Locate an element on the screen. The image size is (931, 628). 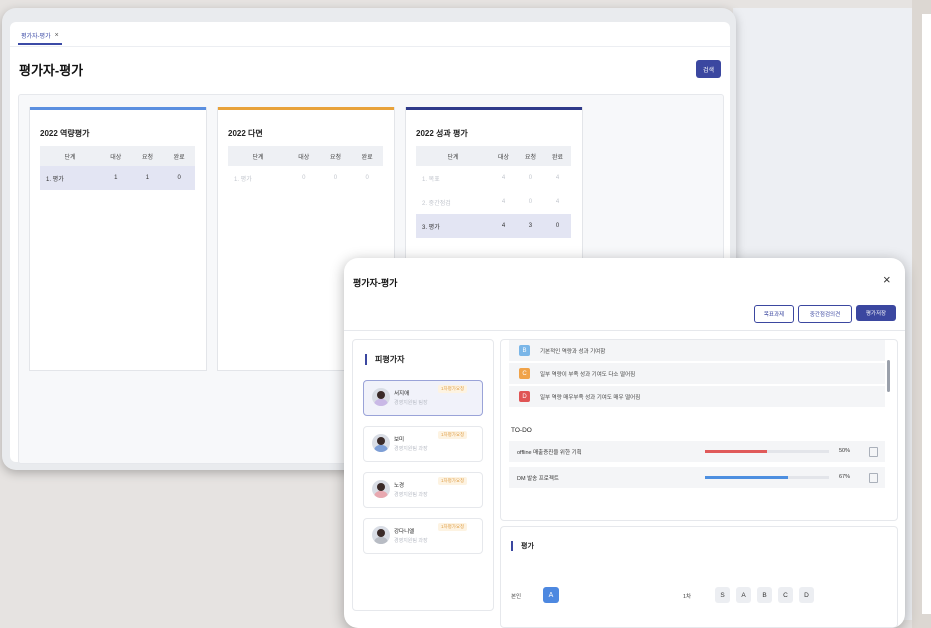
stage-table: 단계 대상 요청 완료 1. 목표 4 0 4 2. 중간점검 4 0 4 3. 평가 4 3 0 is located at coordinates (493, 192).